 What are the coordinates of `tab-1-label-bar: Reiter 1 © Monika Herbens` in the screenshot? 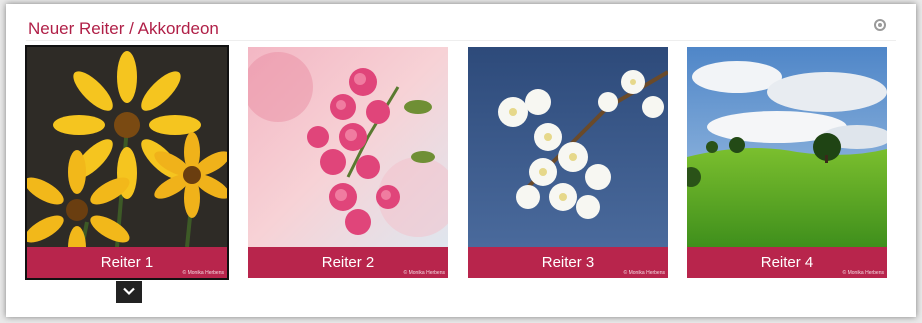 It's located at (127, 262).